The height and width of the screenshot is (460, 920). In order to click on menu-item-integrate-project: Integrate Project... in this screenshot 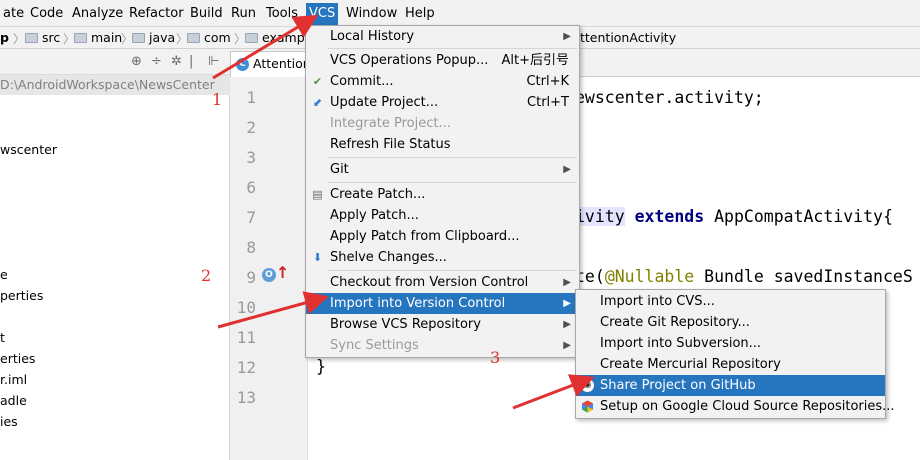, I will do `click(442, 123)`.